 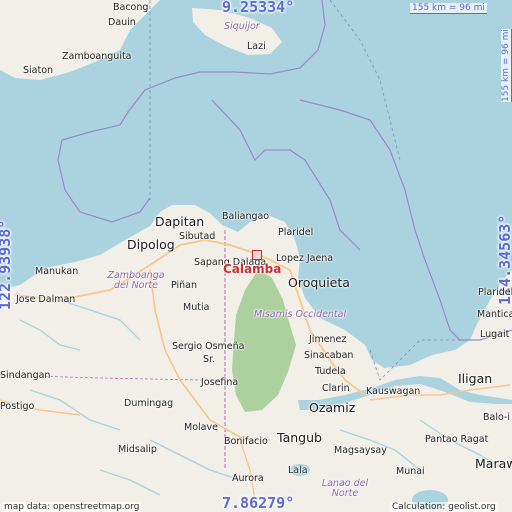 What do you see at coordinates (38, 70) in the screenshot?
I see `place-label: Siaton` at bounding box center [38, 70].